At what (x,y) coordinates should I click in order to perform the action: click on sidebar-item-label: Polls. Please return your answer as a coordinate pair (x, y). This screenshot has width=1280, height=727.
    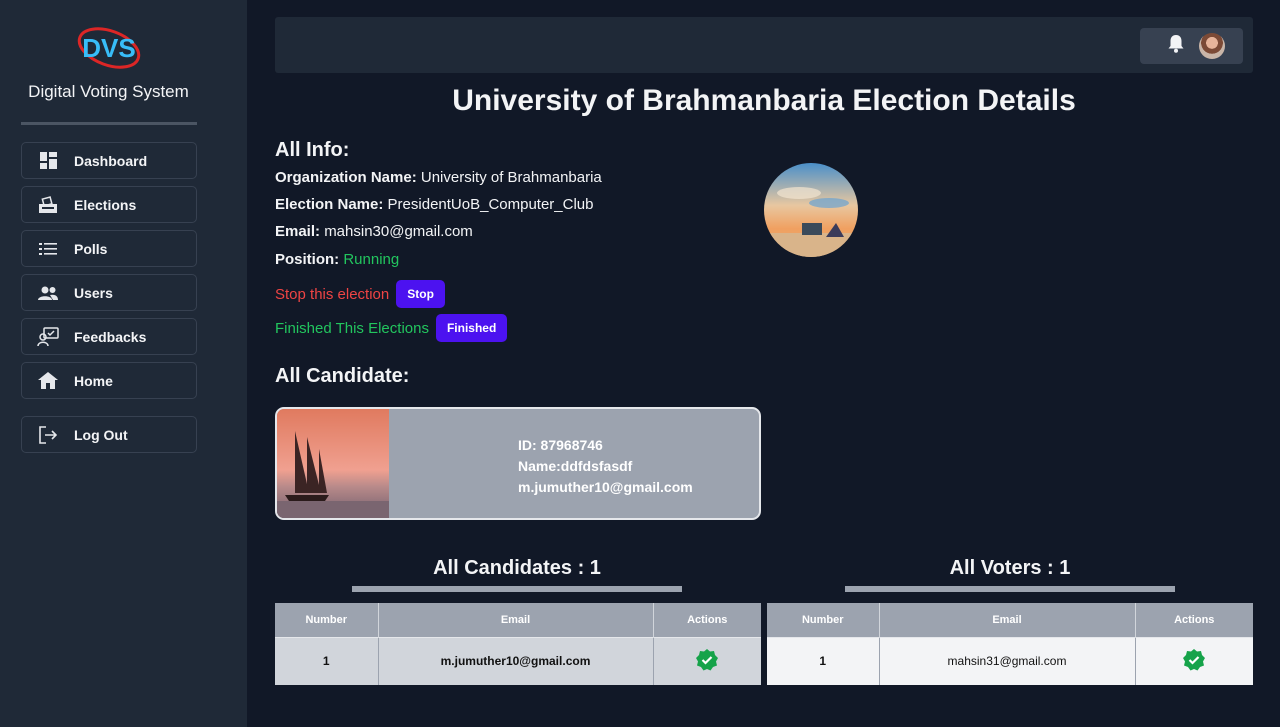
    Looking at the image, I should click on (91, 248).